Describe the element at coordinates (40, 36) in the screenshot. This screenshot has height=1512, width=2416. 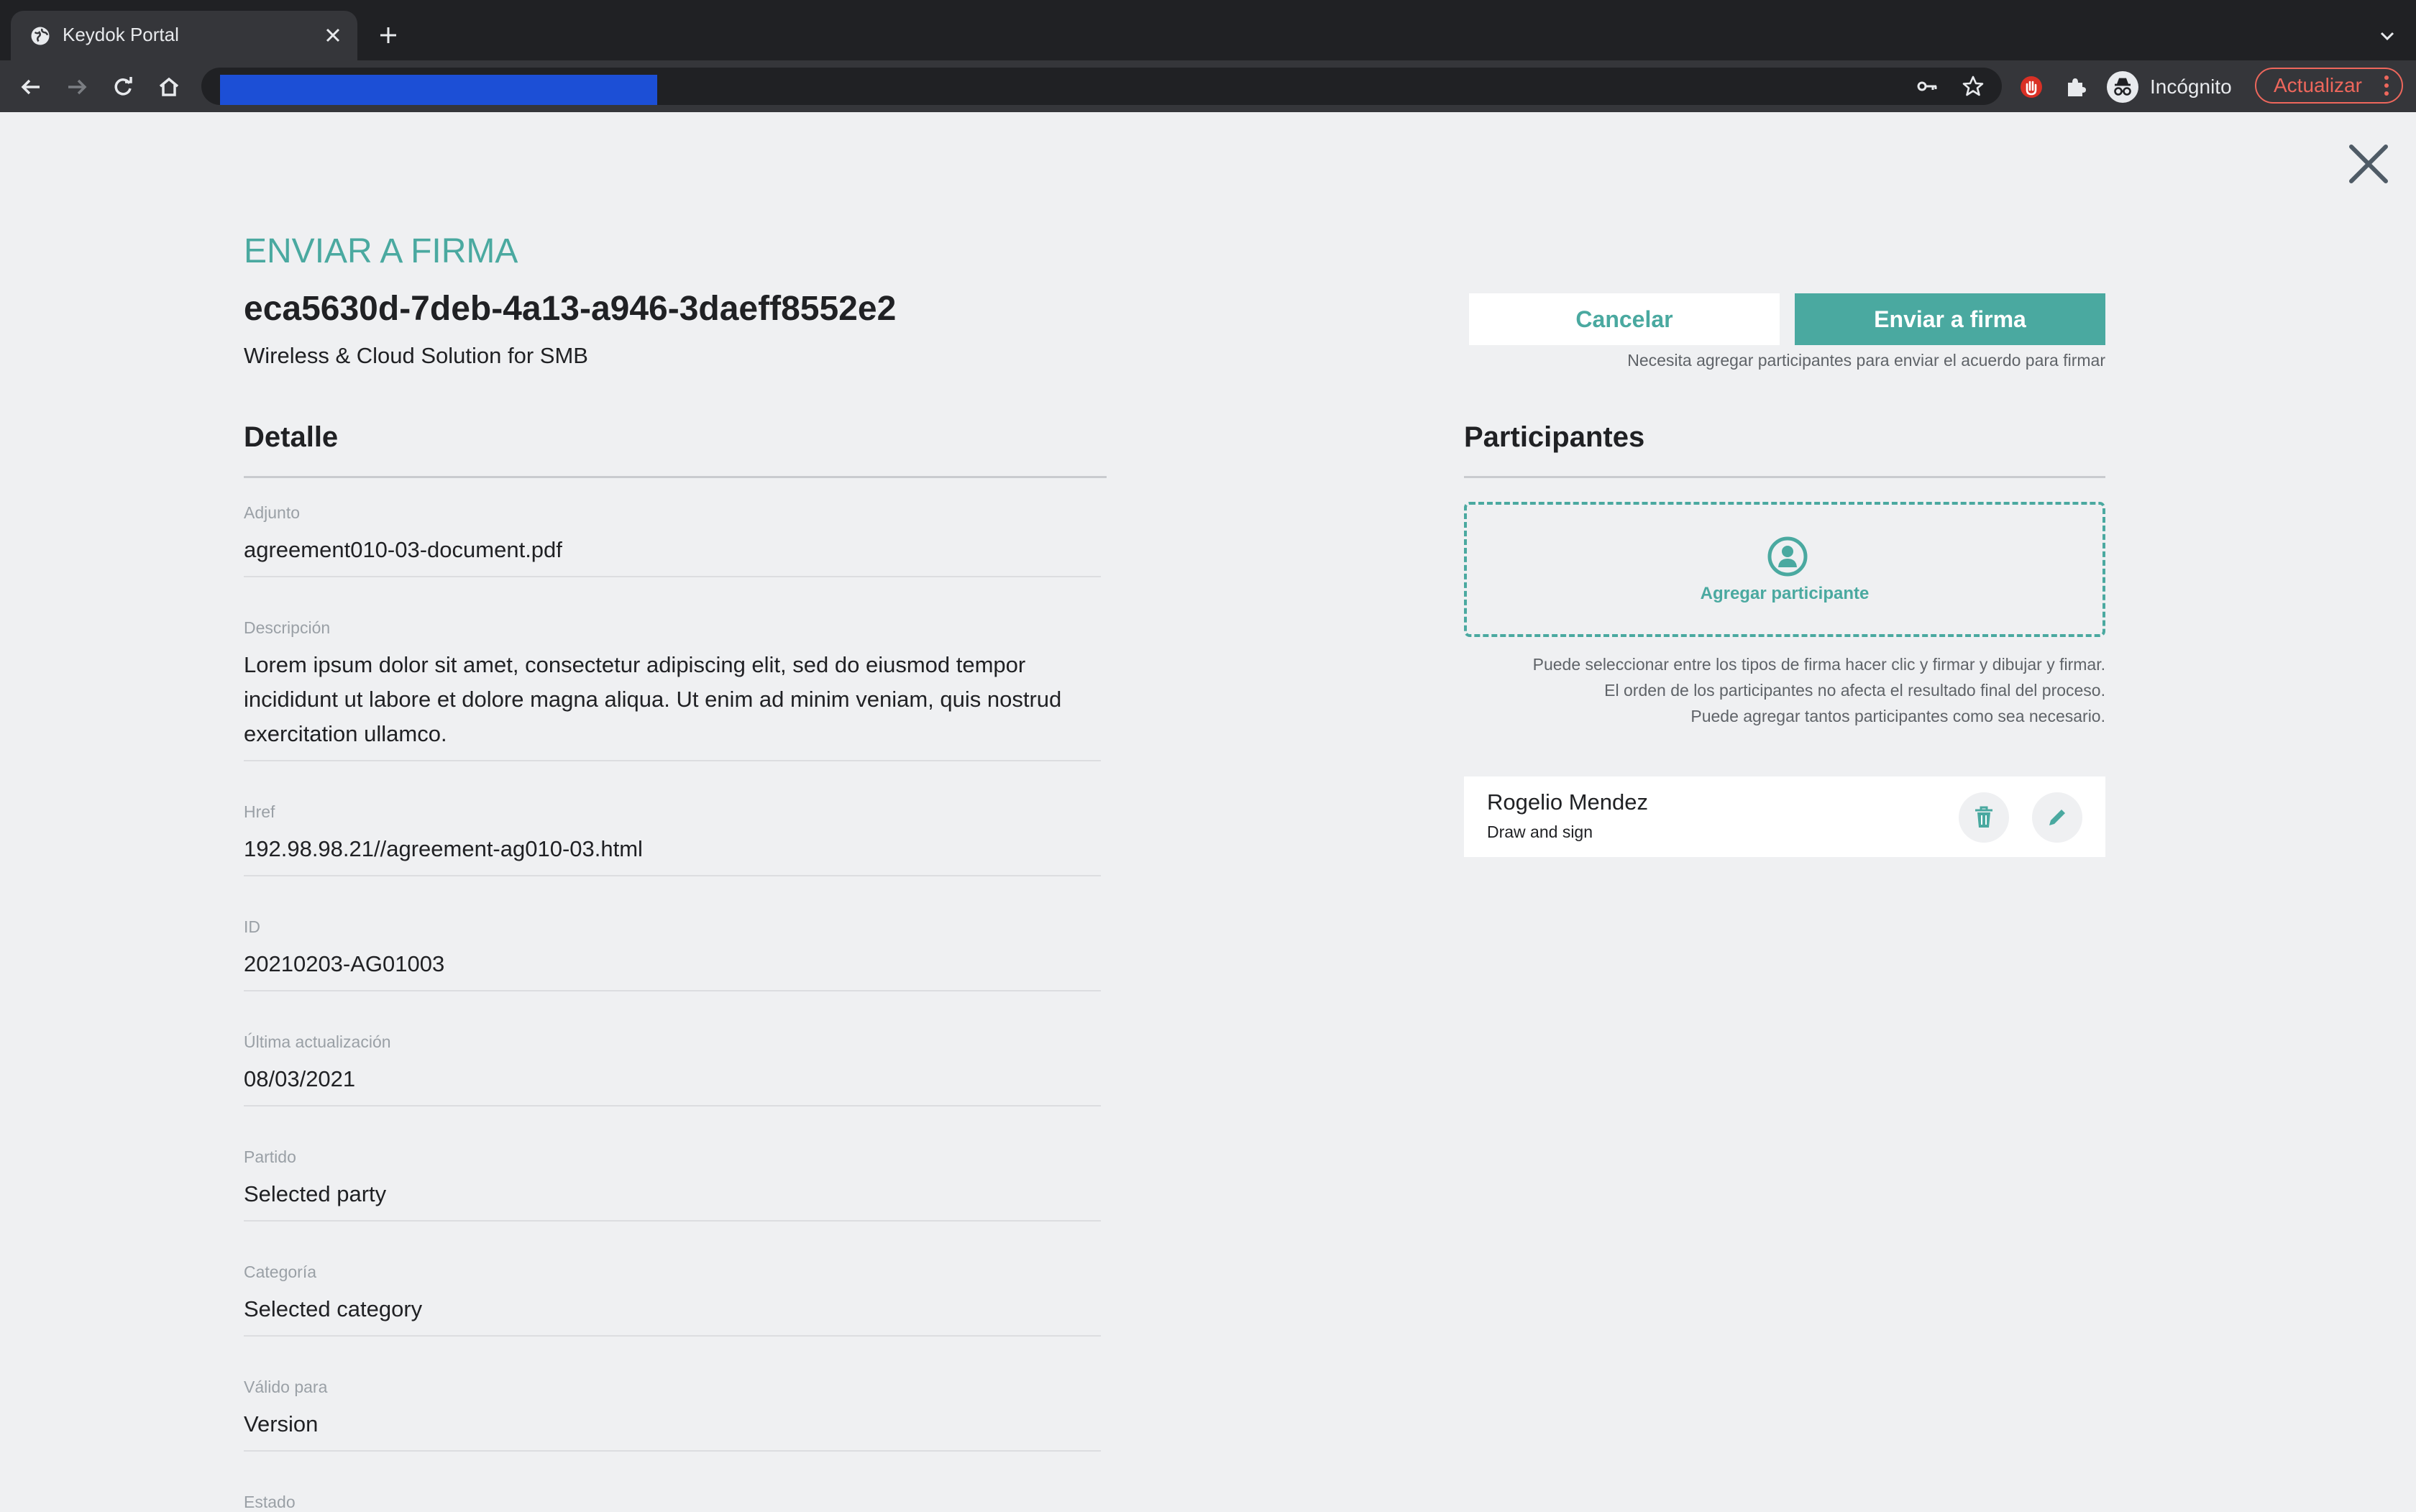
I see `globe-icon` at that location.